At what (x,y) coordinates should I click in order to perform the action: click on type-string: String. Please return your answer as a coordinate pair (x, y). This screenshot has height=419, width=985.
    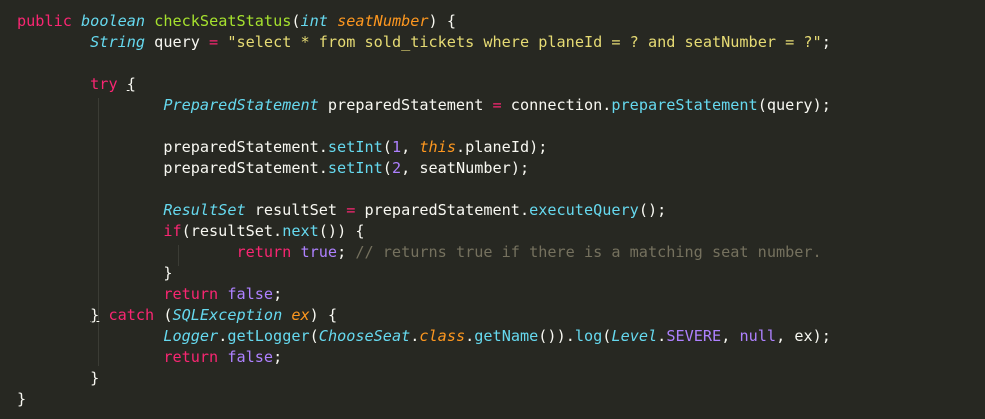
    Looking at the image, I should click on (118, 42).